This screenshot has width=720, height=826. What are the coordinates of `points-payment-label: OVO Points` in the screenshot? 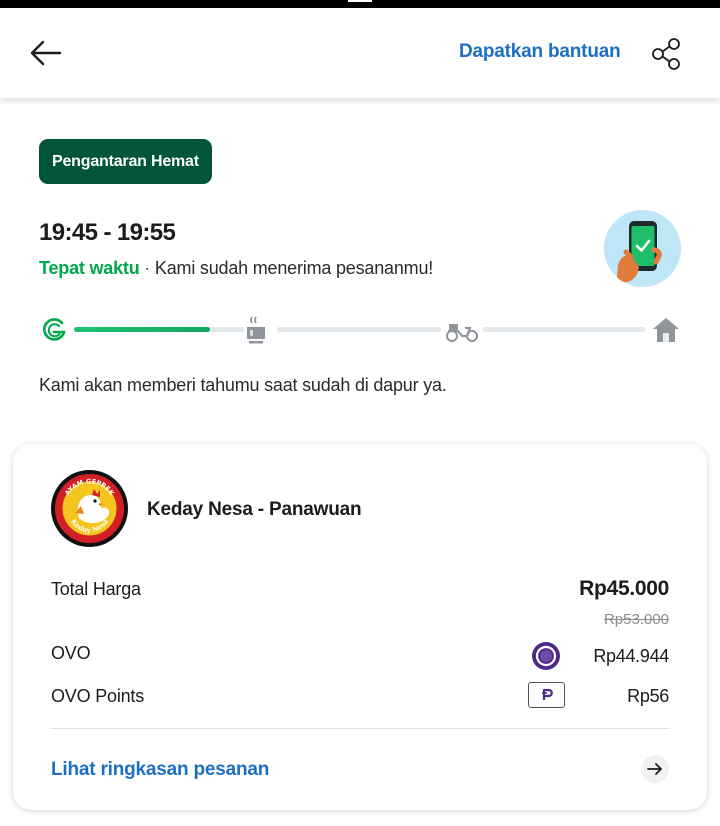 It's located at (98, 696).